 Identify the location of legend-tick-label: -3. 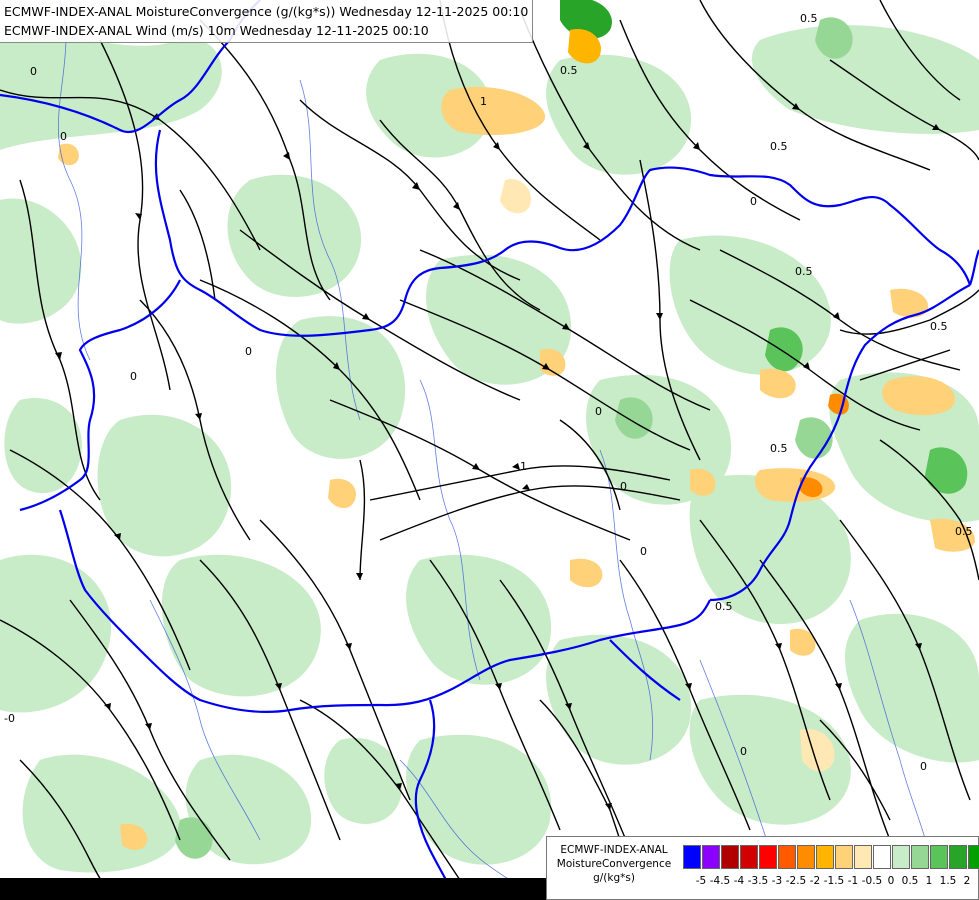
(777, 881).